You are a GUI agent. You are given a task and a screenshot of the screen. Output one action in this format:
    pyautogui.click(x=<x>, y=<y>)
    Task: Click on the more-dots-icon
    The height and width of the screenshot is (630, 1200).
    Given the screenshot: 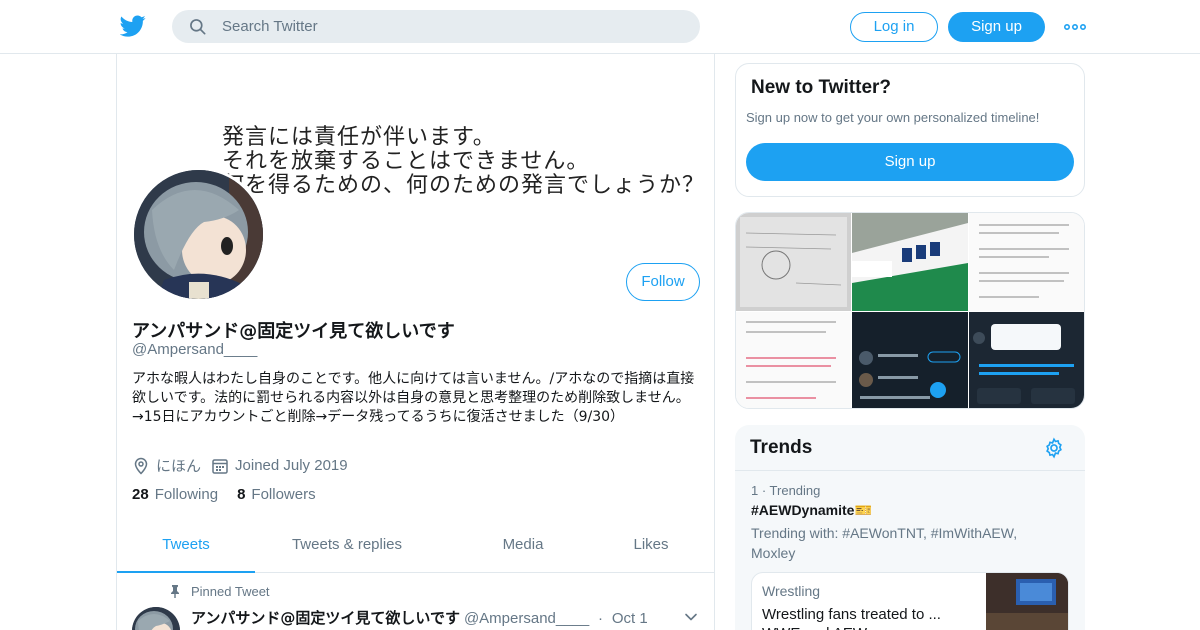 What is the action you would take?
    pyautogui.click(x=1075, y=27)
    